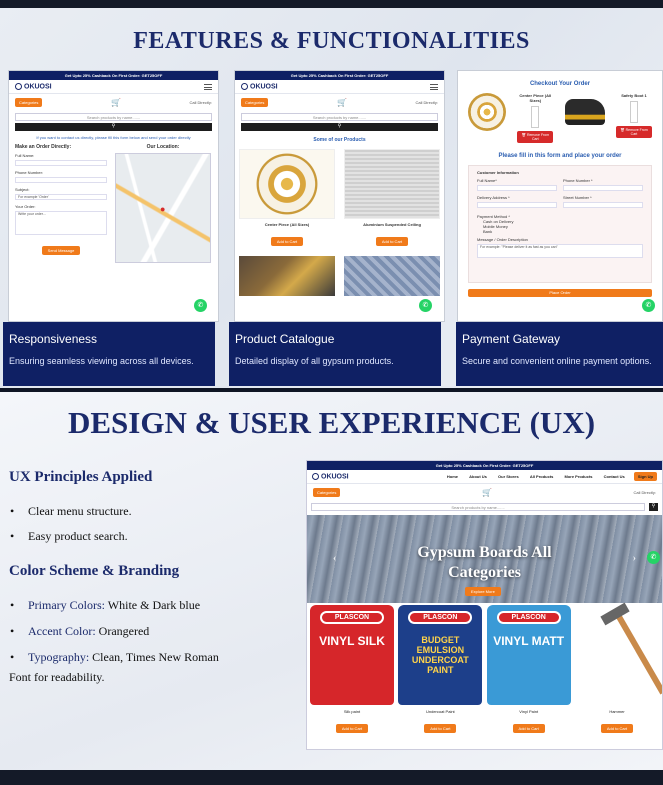 The image size is (663, 785). I want to click on product-image, so click(392, 276).